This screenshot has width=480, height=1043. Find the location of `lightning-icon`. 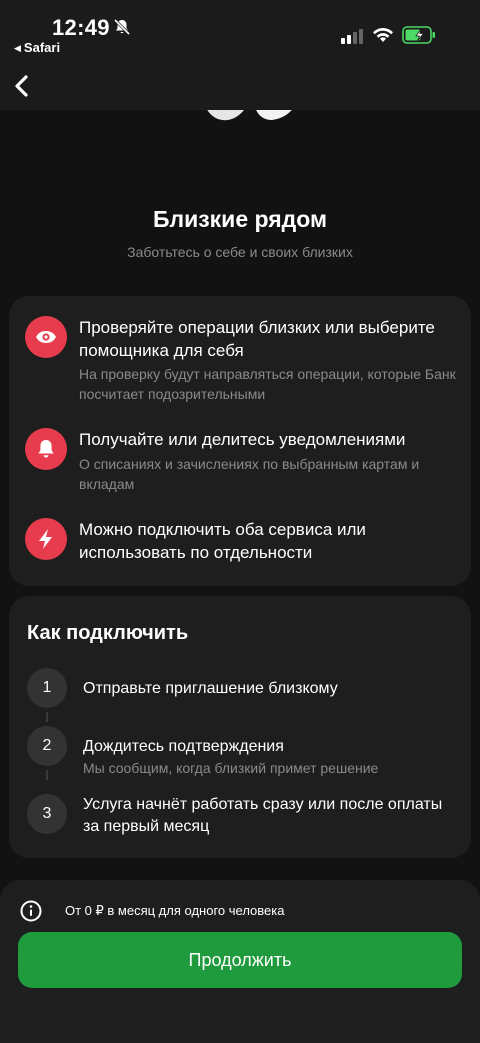

lightning-icon is located at coordinates (46, 539).